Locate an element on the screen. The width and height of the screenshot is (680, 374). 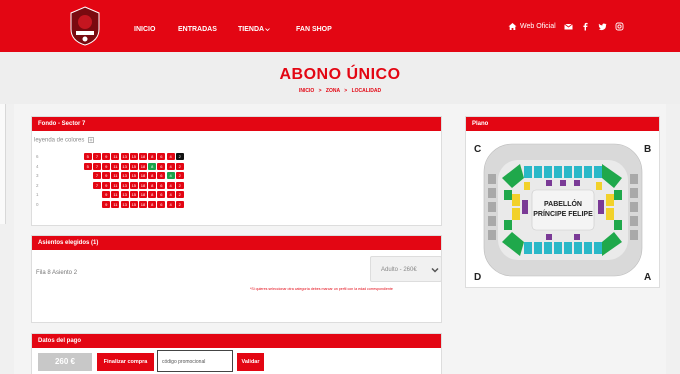
mail-icon is located at coordinates (568, 26).